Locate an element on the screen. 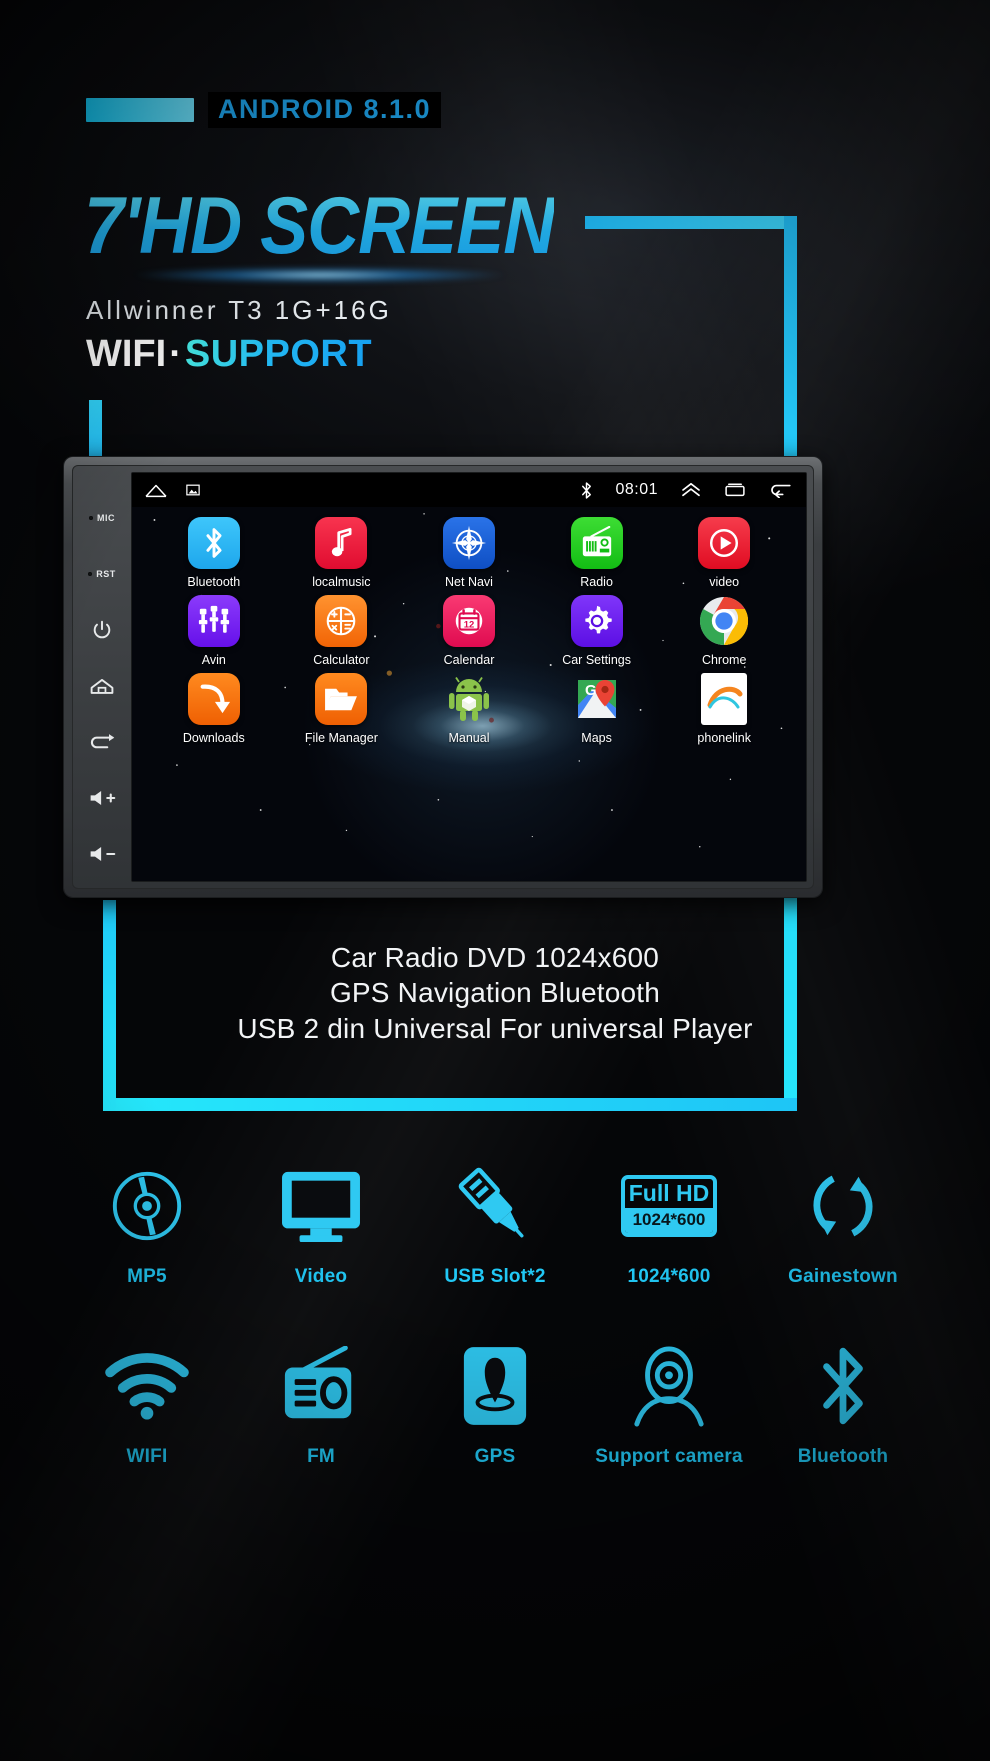  power-icon is located at coordinates (102, 629).